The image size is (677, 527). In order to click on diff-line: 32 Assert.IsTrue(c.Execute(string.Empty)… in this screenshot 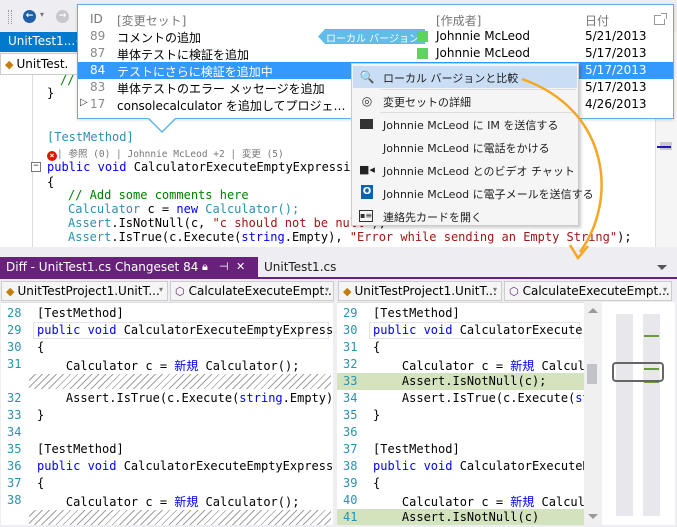, I will do `click(167, 398)`.